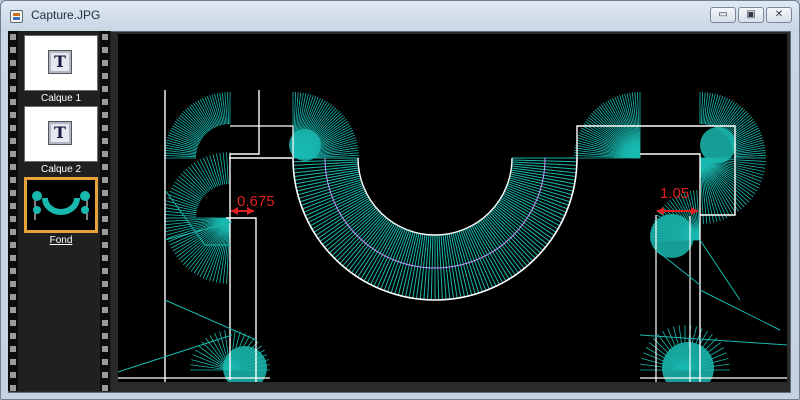  Describe the element at coordinates (751, 15) in the screenshot. I see `maximize-button: ▣` at that location.